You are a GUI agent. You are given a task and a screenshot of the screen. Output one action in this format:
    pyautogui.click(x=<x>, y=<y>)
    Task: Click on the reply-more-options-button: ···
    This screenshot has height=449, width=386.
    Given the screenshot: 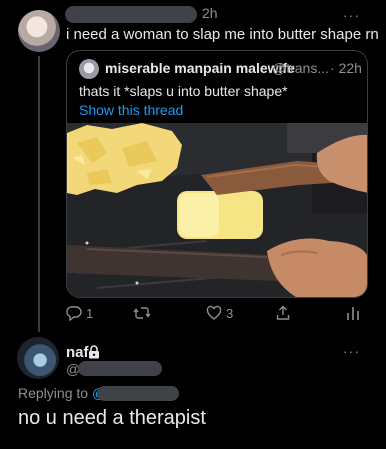 What is the action you would take?
    pyautogui.click(x=351, y=351)
    